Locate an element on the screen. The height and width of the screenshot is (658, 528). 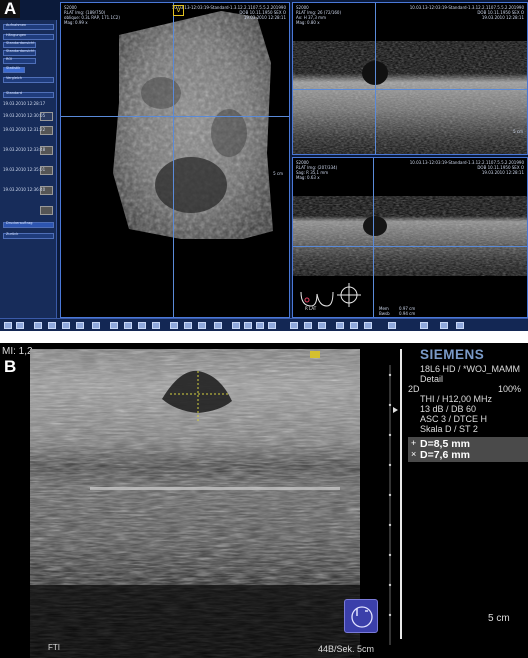
sidebar-item-label: Statistik is located at coordinates (13, 68).